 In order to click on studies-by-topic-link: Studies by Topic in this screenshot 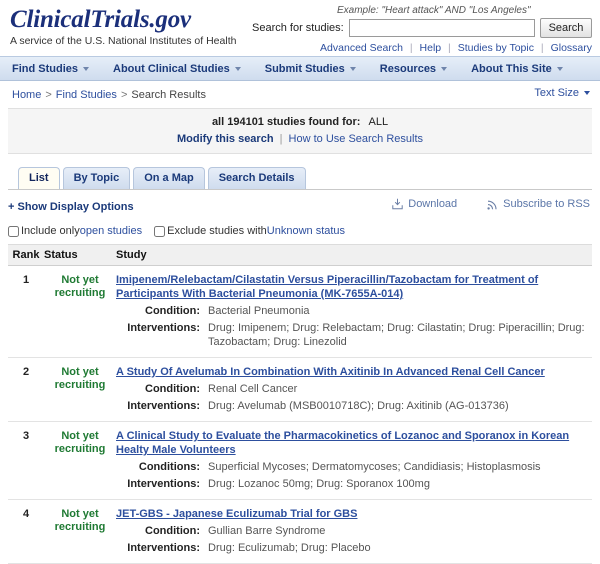, I will do `click(496, 48)`.